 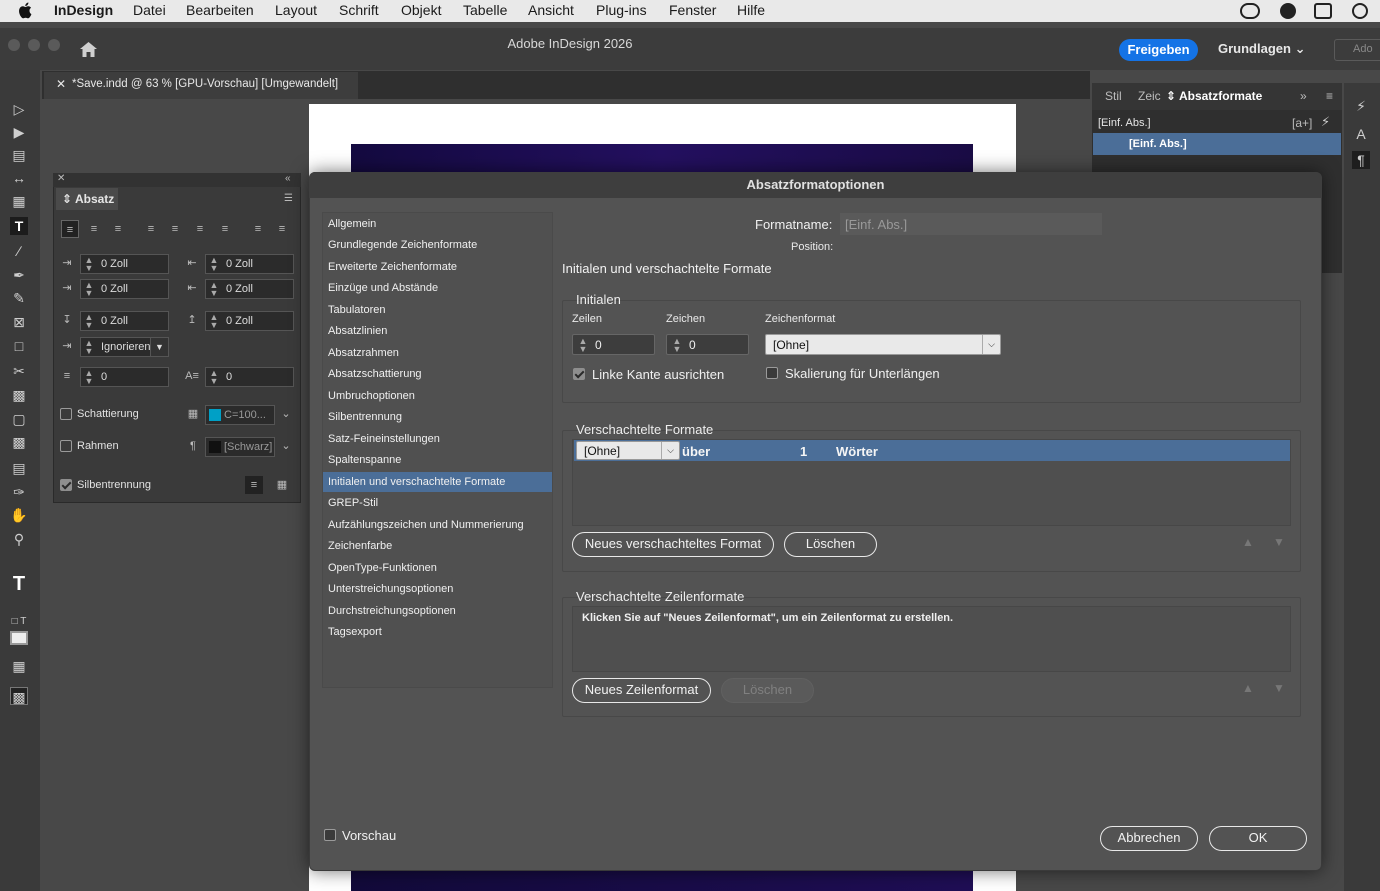 What do you see at coordinates (19, 468) in the screenshot?
I see `note-tool-icon: ▤` at bounding box center [19, 468].